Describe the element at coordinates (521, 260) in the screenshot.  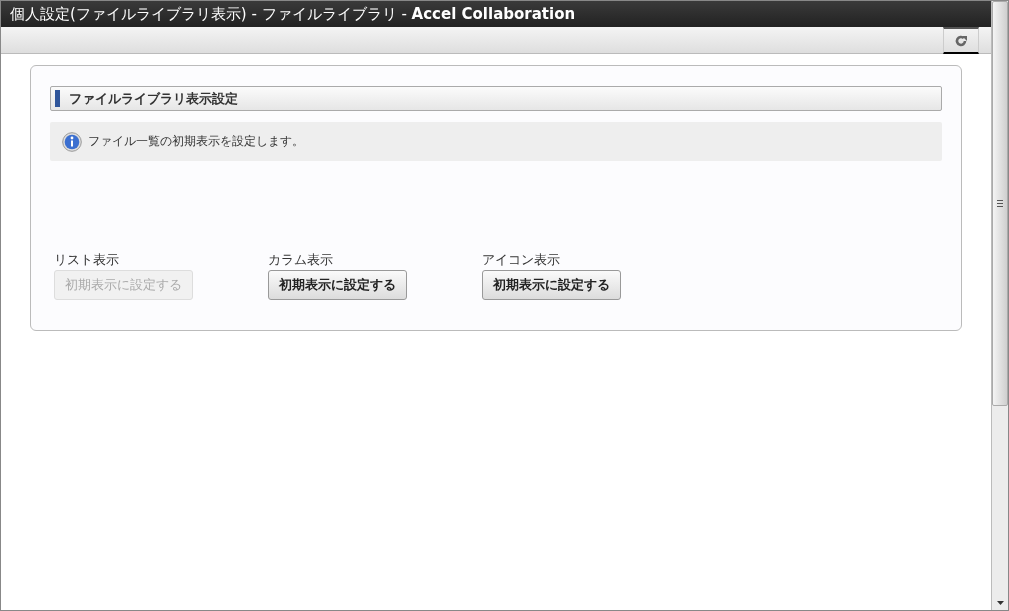
I see `option-label: アイコン表示` at that location.